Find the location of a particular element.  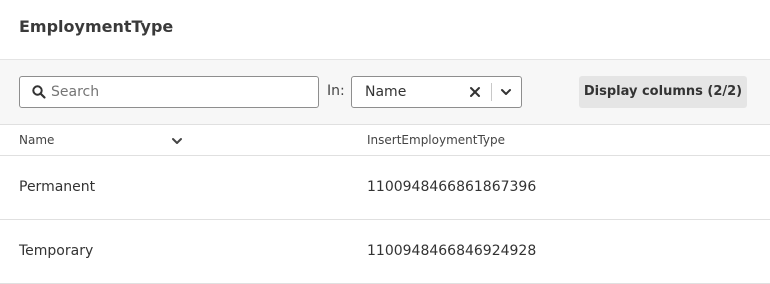

cell-insert-employment-type: 1100948466861867396 is located at coordinates (452, 187).